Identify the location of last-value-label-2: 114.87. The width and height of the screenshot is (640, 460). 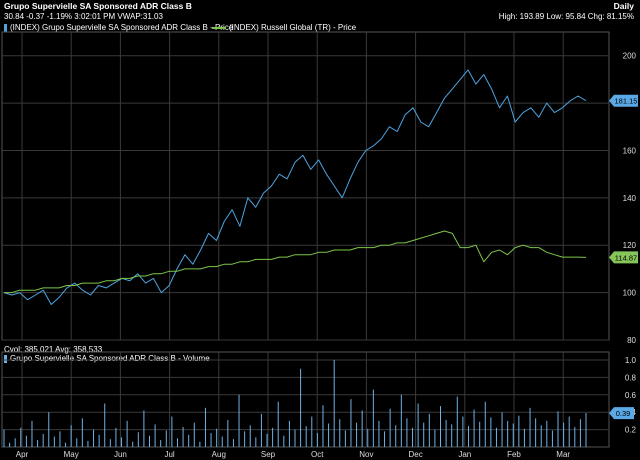
(626, 257).